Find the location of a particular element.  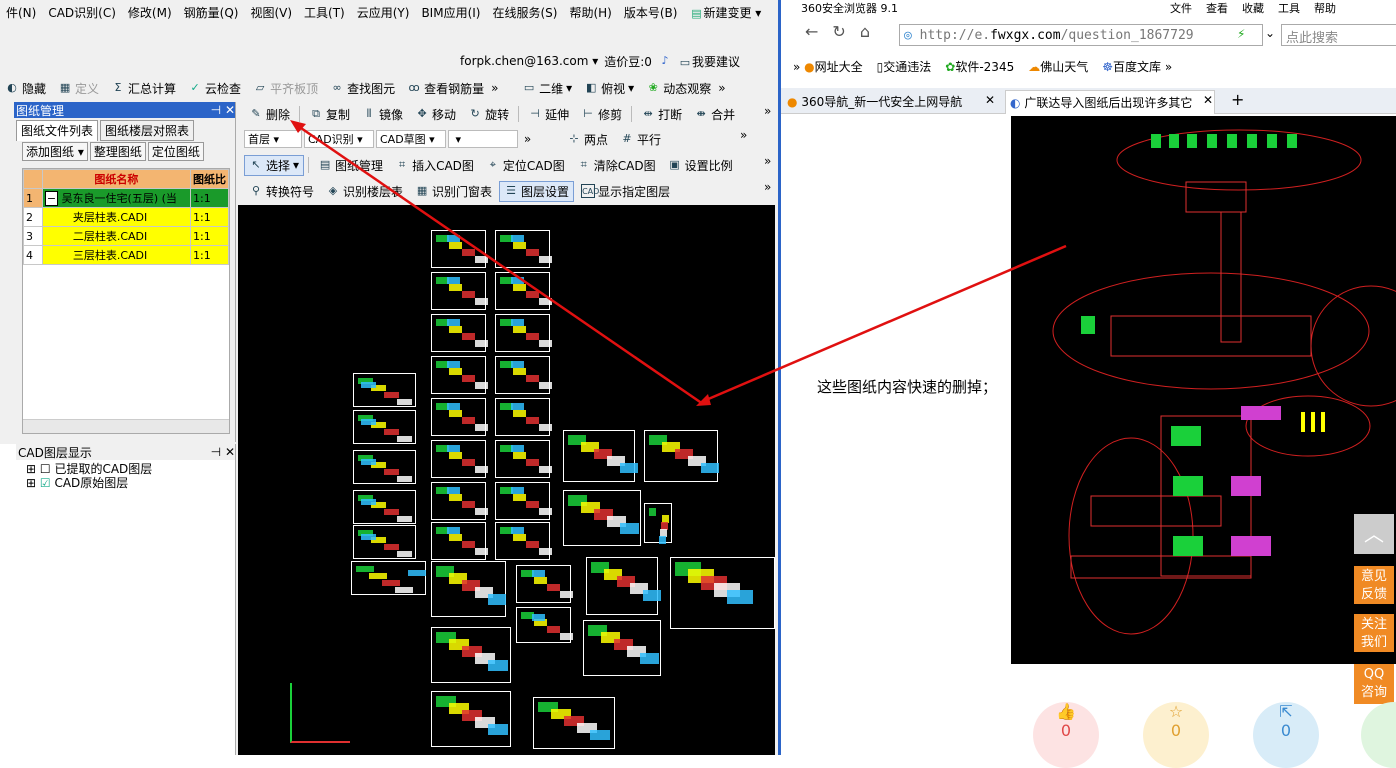

menu-tools: 工具(T) is located at coordinates (324, 12).